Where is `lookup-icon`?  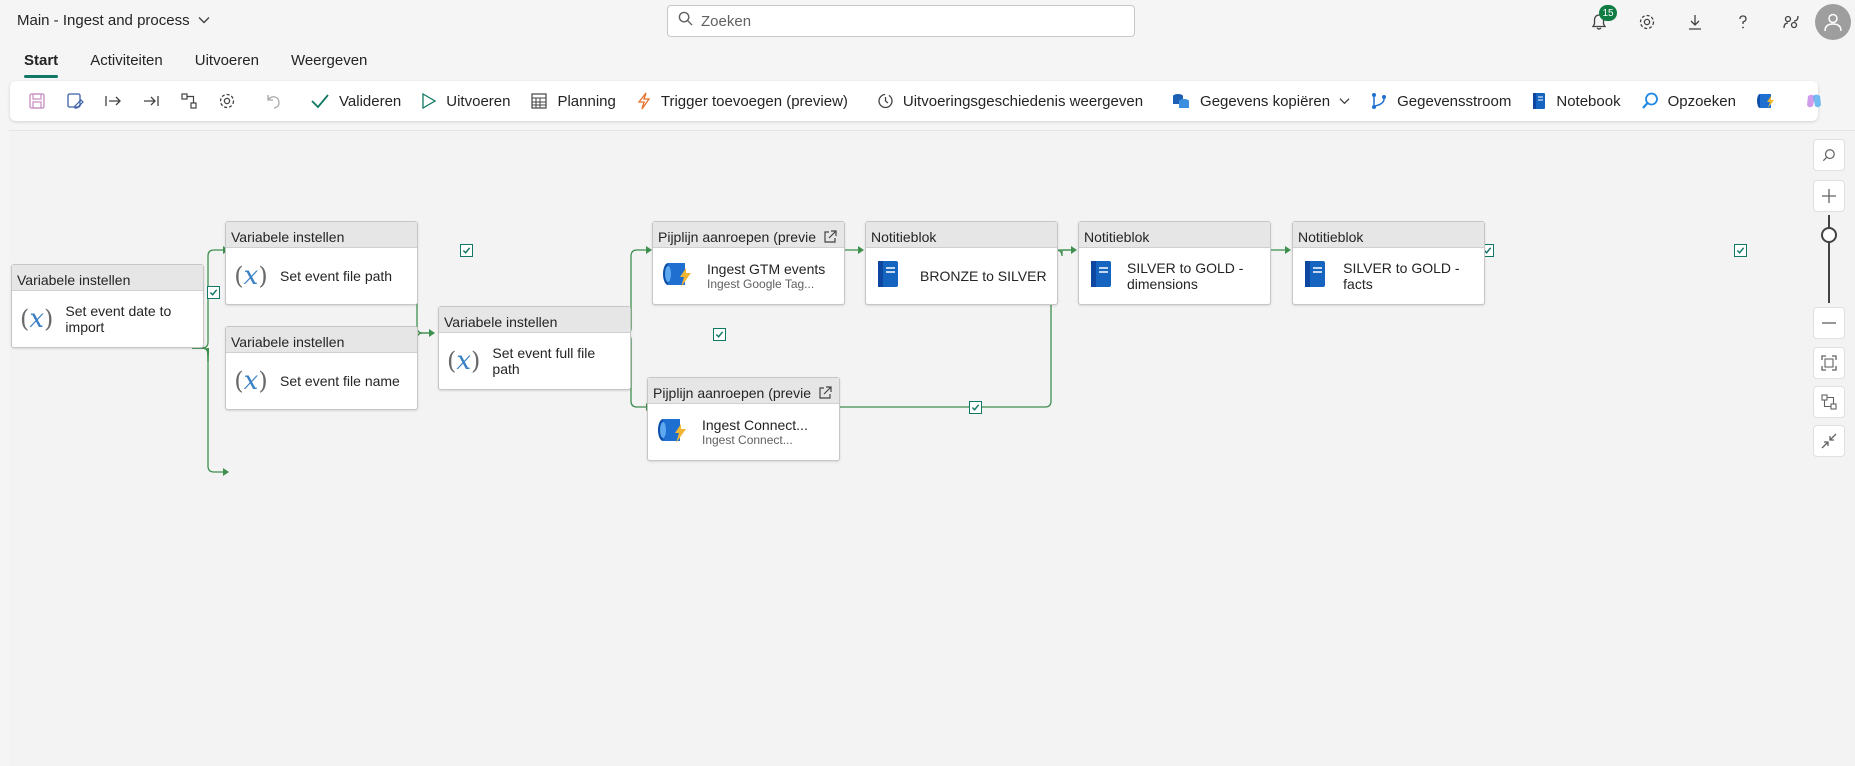
lookup-icon is located at coordinates (1649, 100).